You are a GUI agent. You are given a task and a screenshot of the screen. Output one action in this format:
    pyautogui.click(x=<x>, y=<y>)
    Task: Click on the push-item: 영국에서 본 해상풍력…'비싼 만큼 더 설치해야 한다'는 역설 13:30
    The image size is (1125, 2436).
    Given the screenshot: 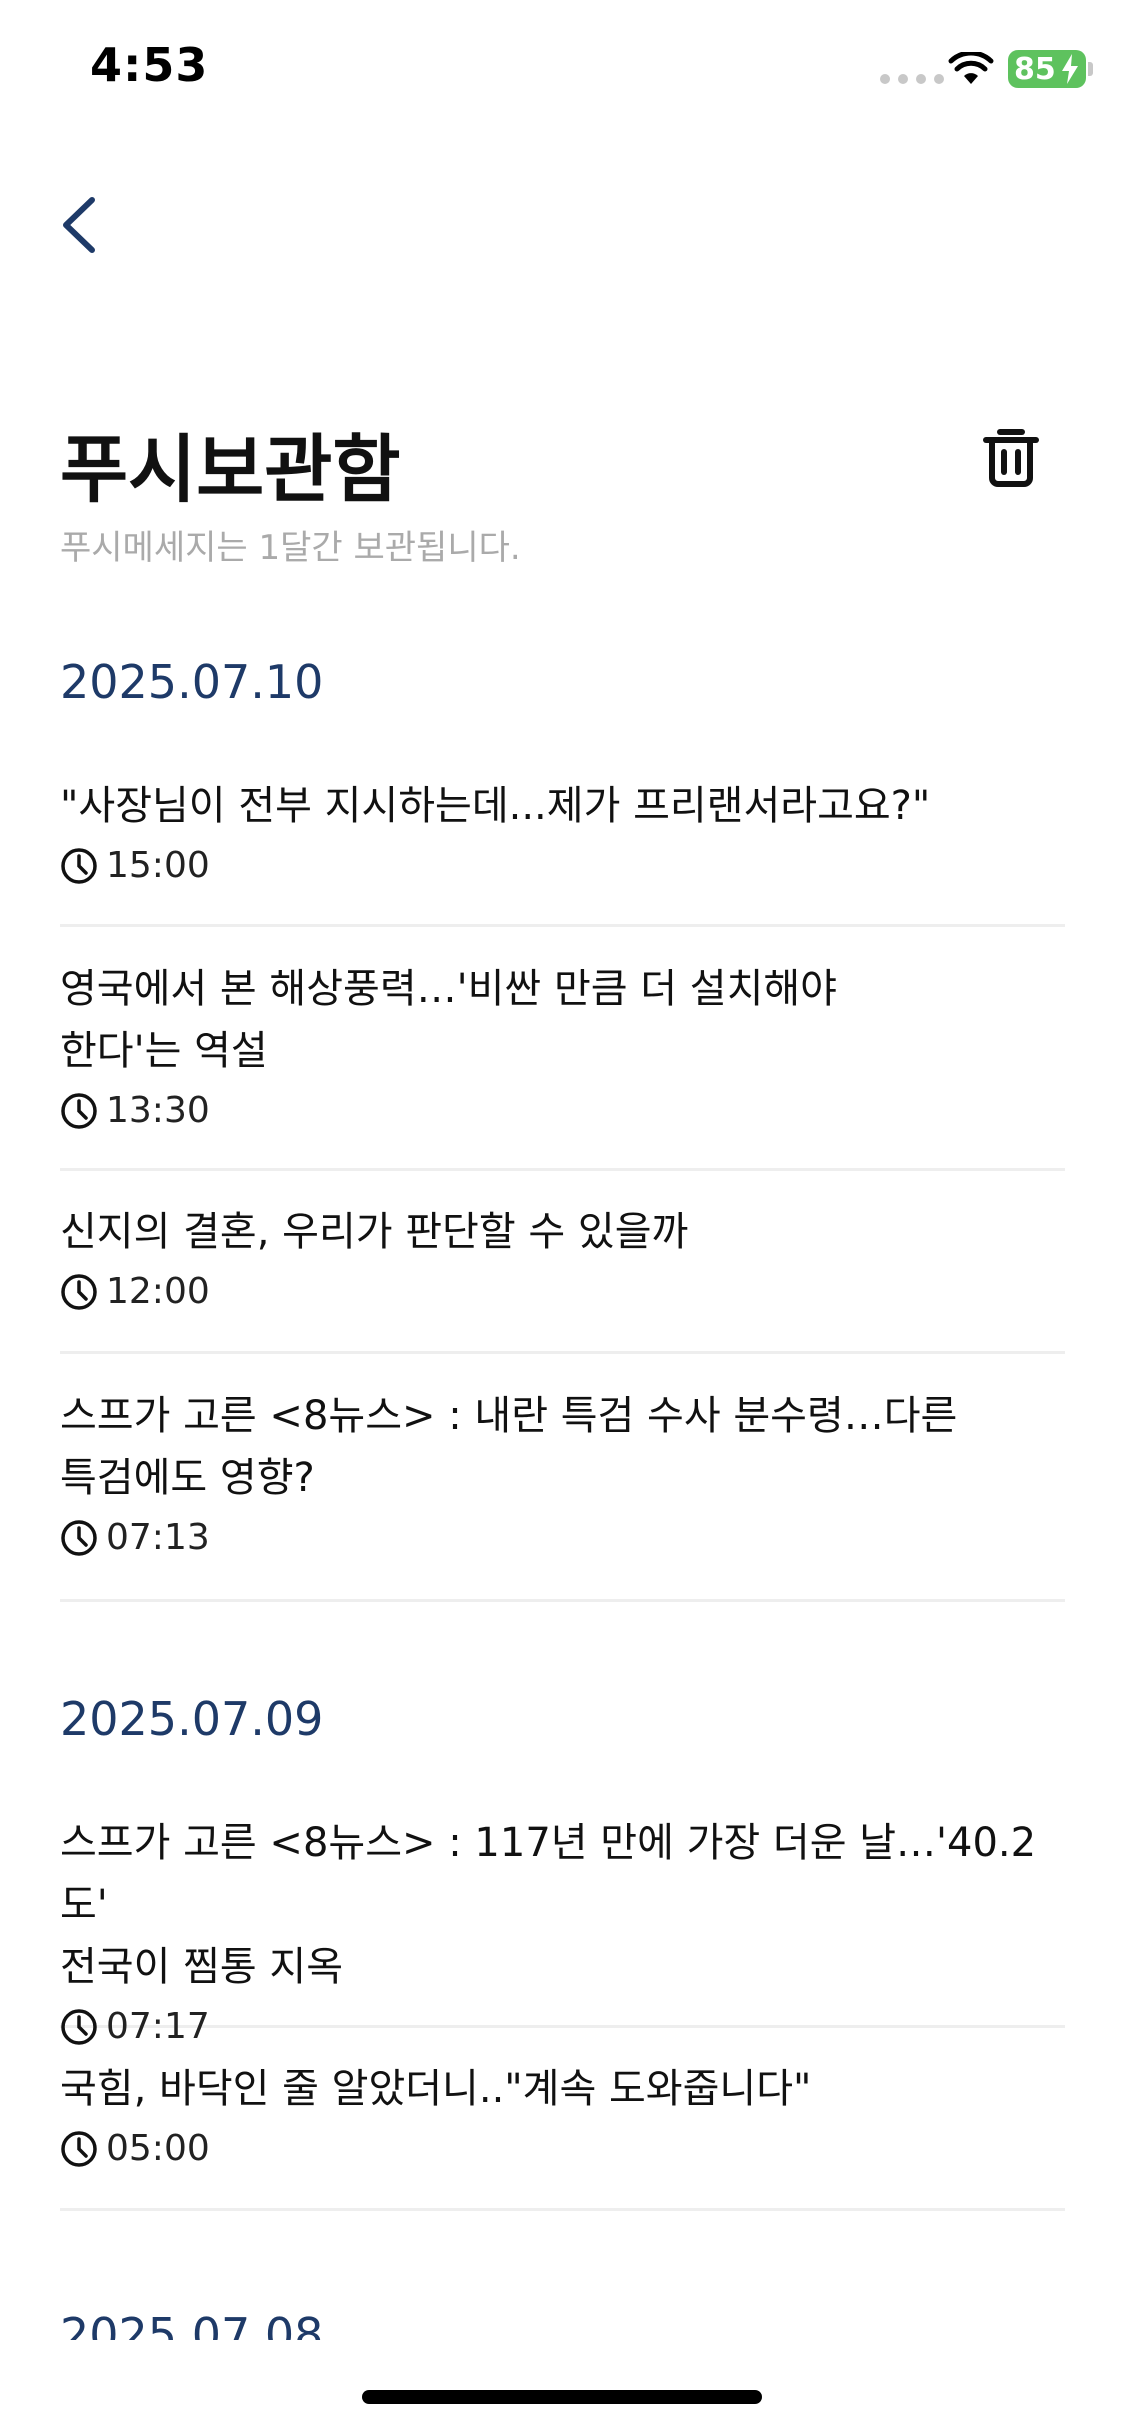 What is the action you would take?
    pyautogui.click(x=562, y=1064)
    